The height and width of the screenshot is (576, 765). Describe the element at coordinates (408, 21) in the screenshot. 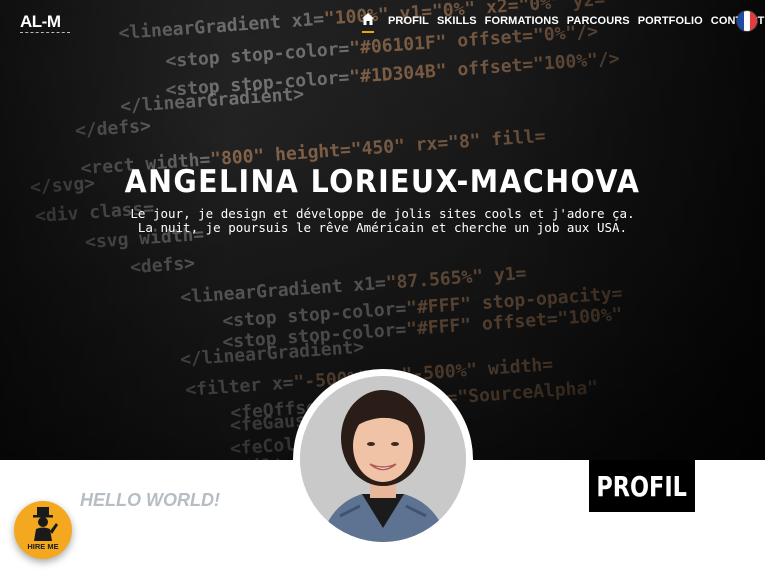

I see `nav-profil: PROFIL` at that location.